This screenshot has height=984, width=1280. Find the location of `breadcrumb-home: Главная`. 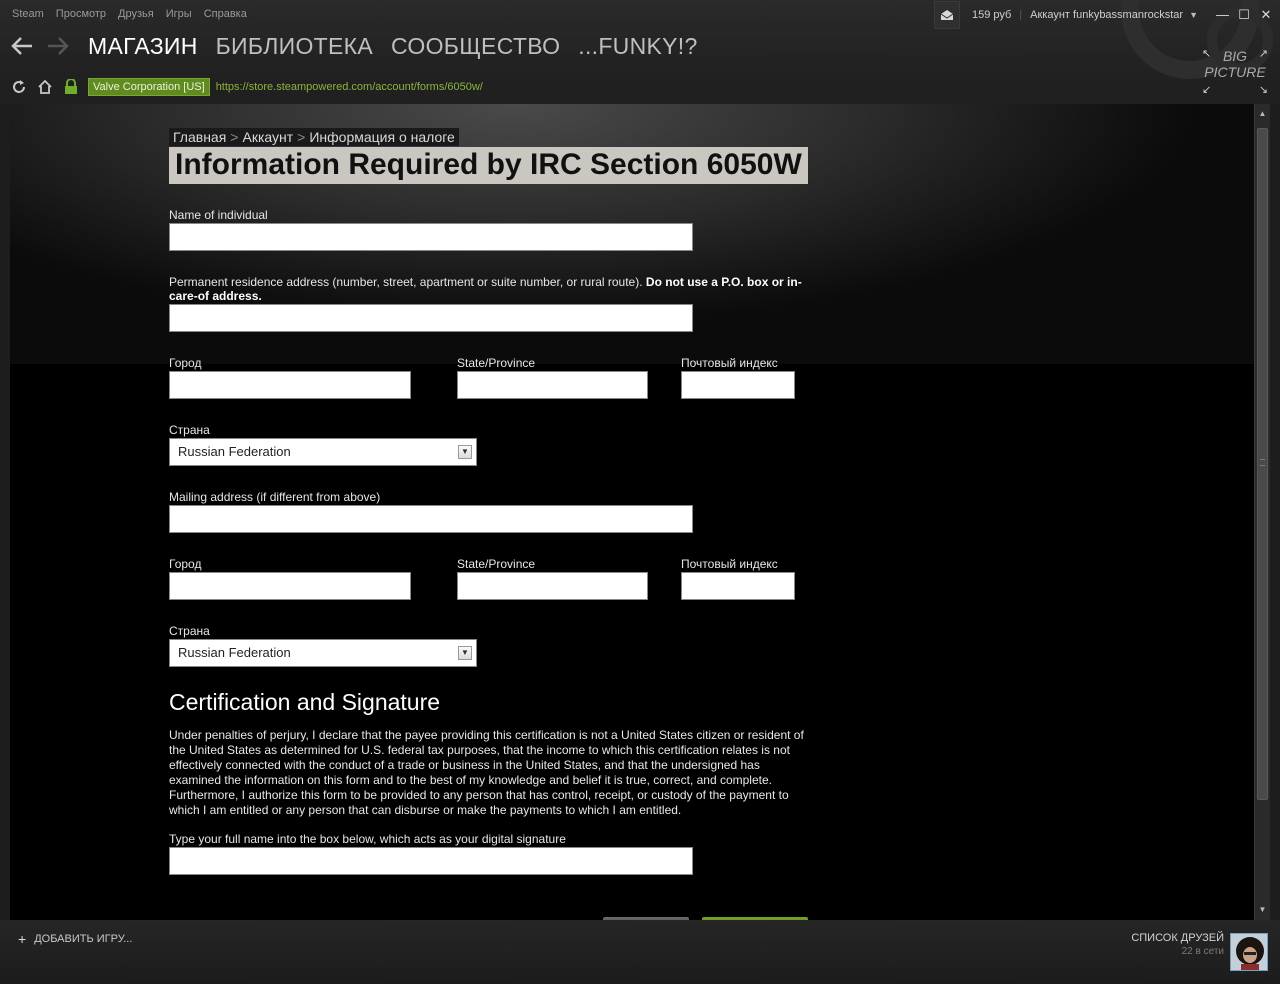

breadcrumb-home: Главная is located at coordinates (199, 137).